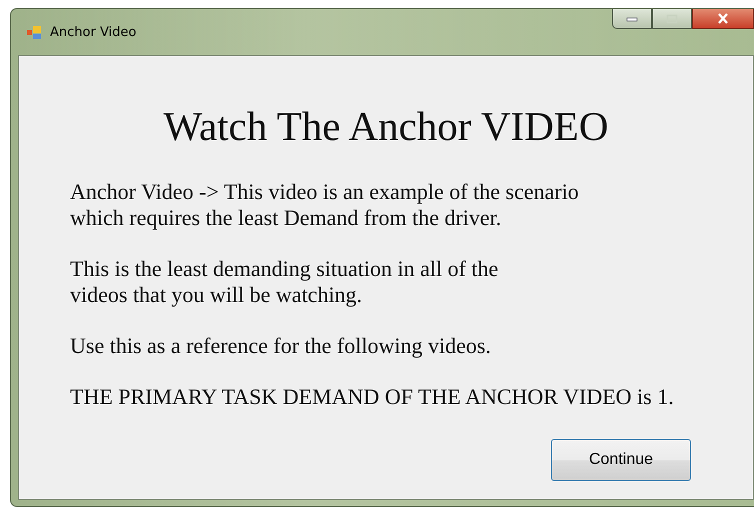 The image size is (754, 513). What do you see at coordinates (372, 397) in the screenshot?
I see `paragraph: THE PRIMARY TASK DEMAND OF THE ANCHOR VIDEO is 1.` at bounding box center [372, 397].